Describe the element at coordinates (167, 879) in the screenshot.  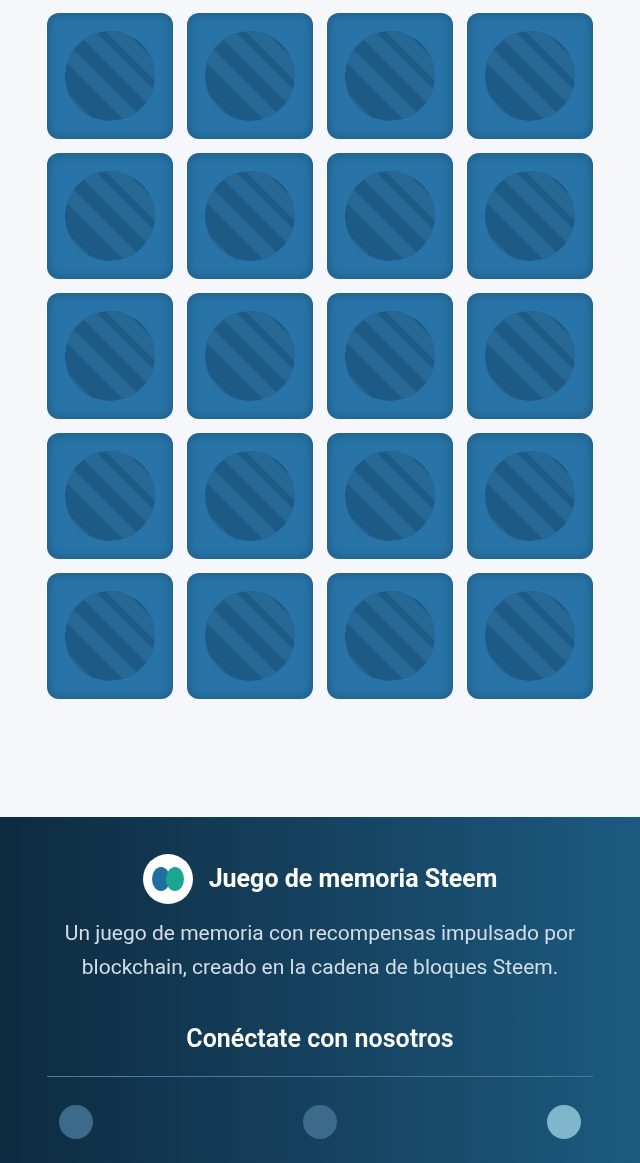
I see `brain-logo-icon` at that location.